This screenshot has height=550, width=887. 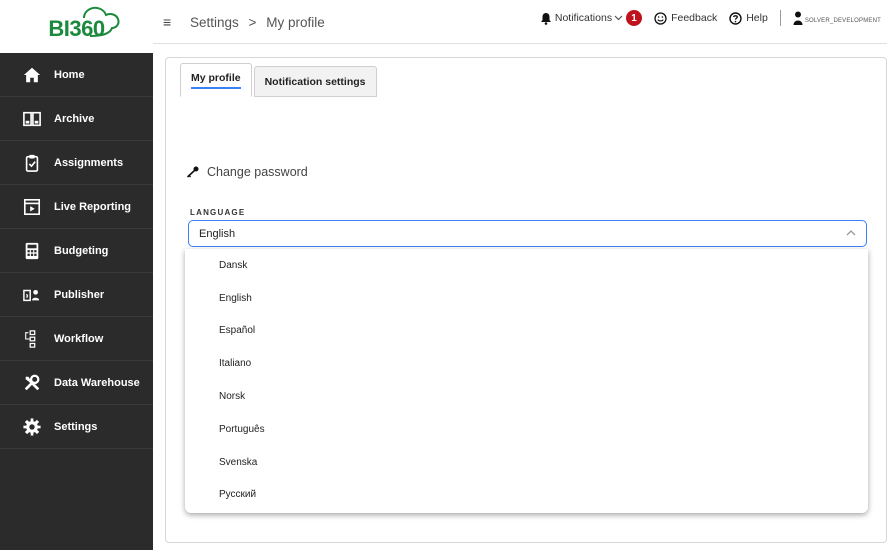 What do you see at coordinates (583, 18) in the screenshot?
I see `notifications-label: Notifications` at bounding box center [583, 18].